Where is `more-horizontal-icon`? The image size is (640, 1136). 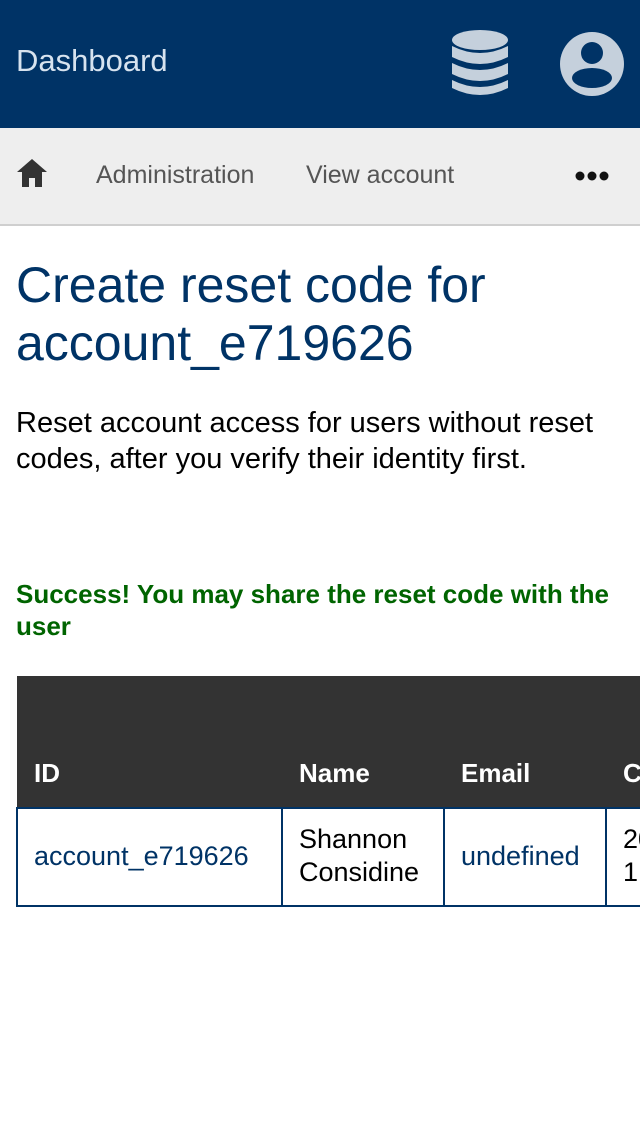
more-horizontal-icon is located at coordinates (592, 176).